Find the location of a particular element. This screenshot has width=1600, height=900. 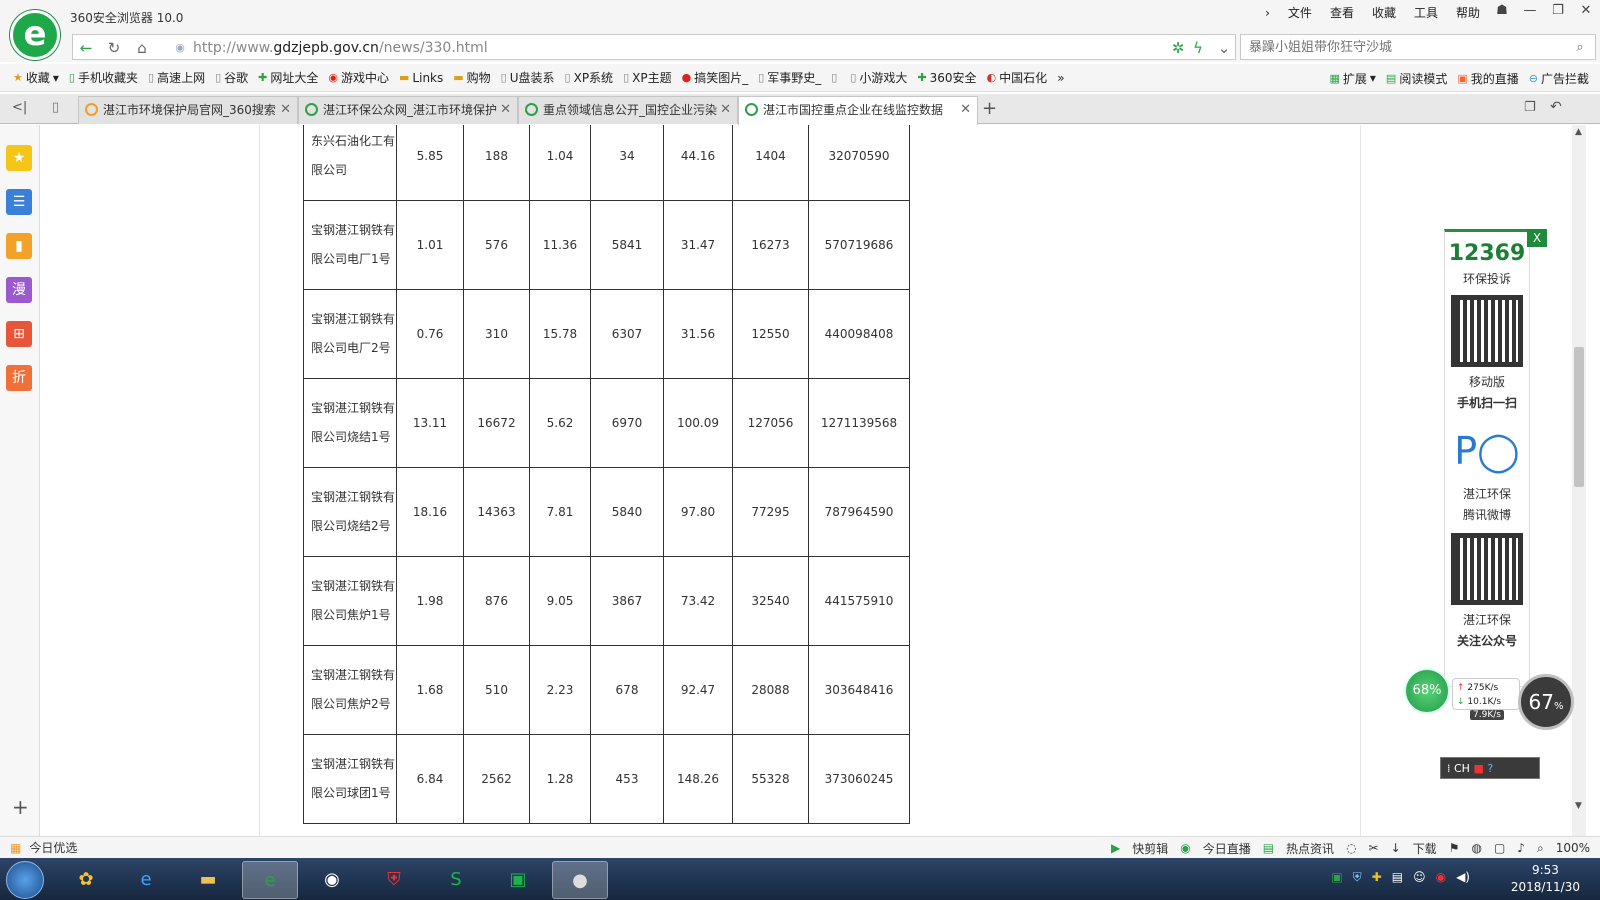

back-arrow-icon: ← is located at coordinates (86, 48).